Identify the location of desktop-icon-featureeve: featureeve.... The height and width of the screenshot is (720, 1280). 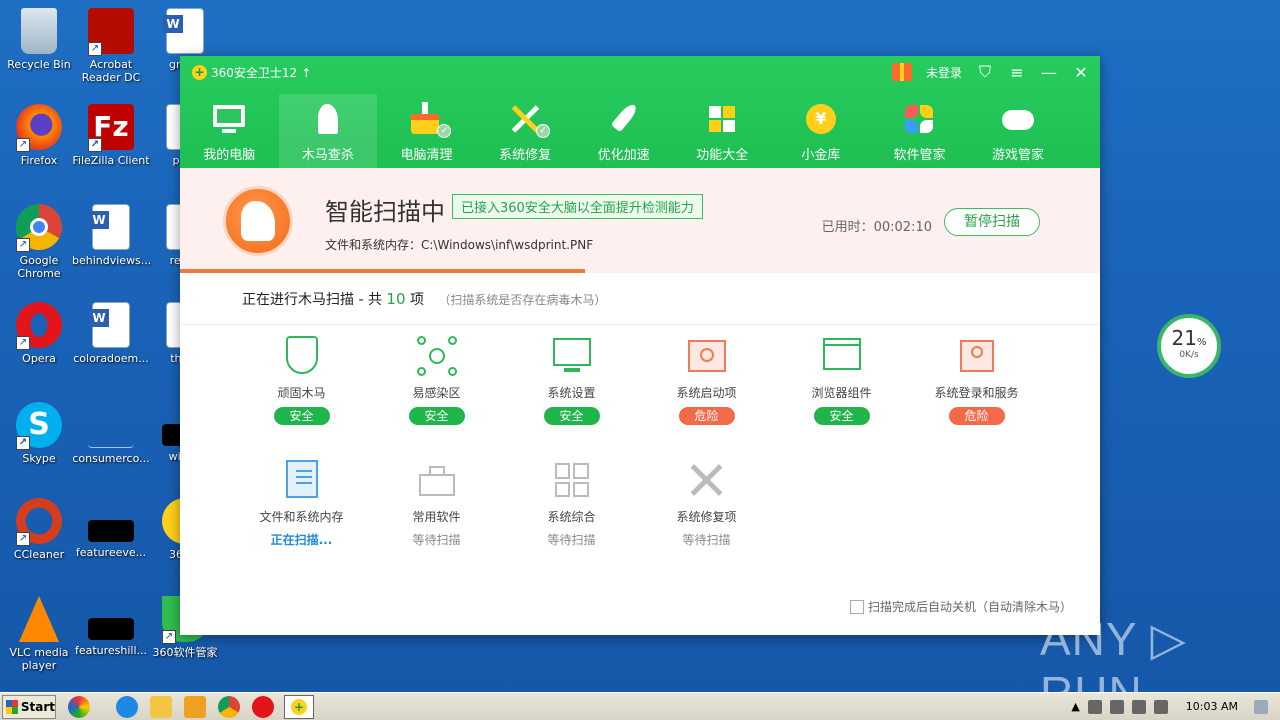
(111, 528).